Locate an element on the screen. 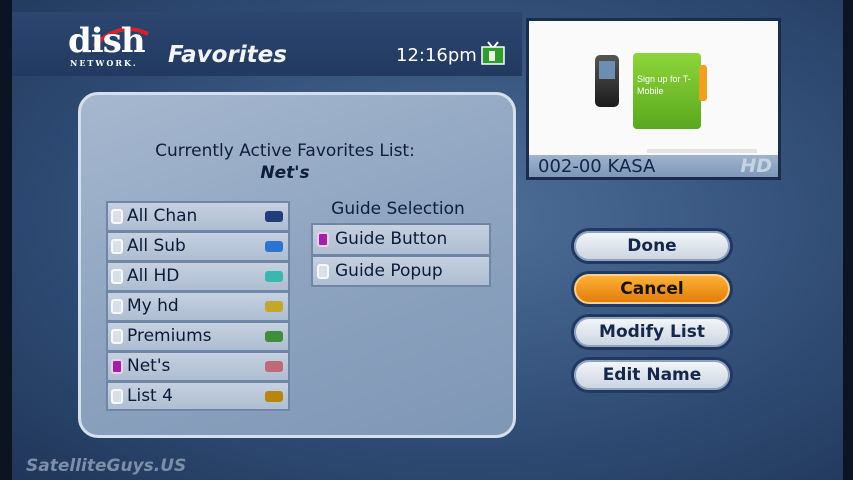 This screenshot has width=853, height=480. list-item-label: My hd is located at coordinates (153, 306).